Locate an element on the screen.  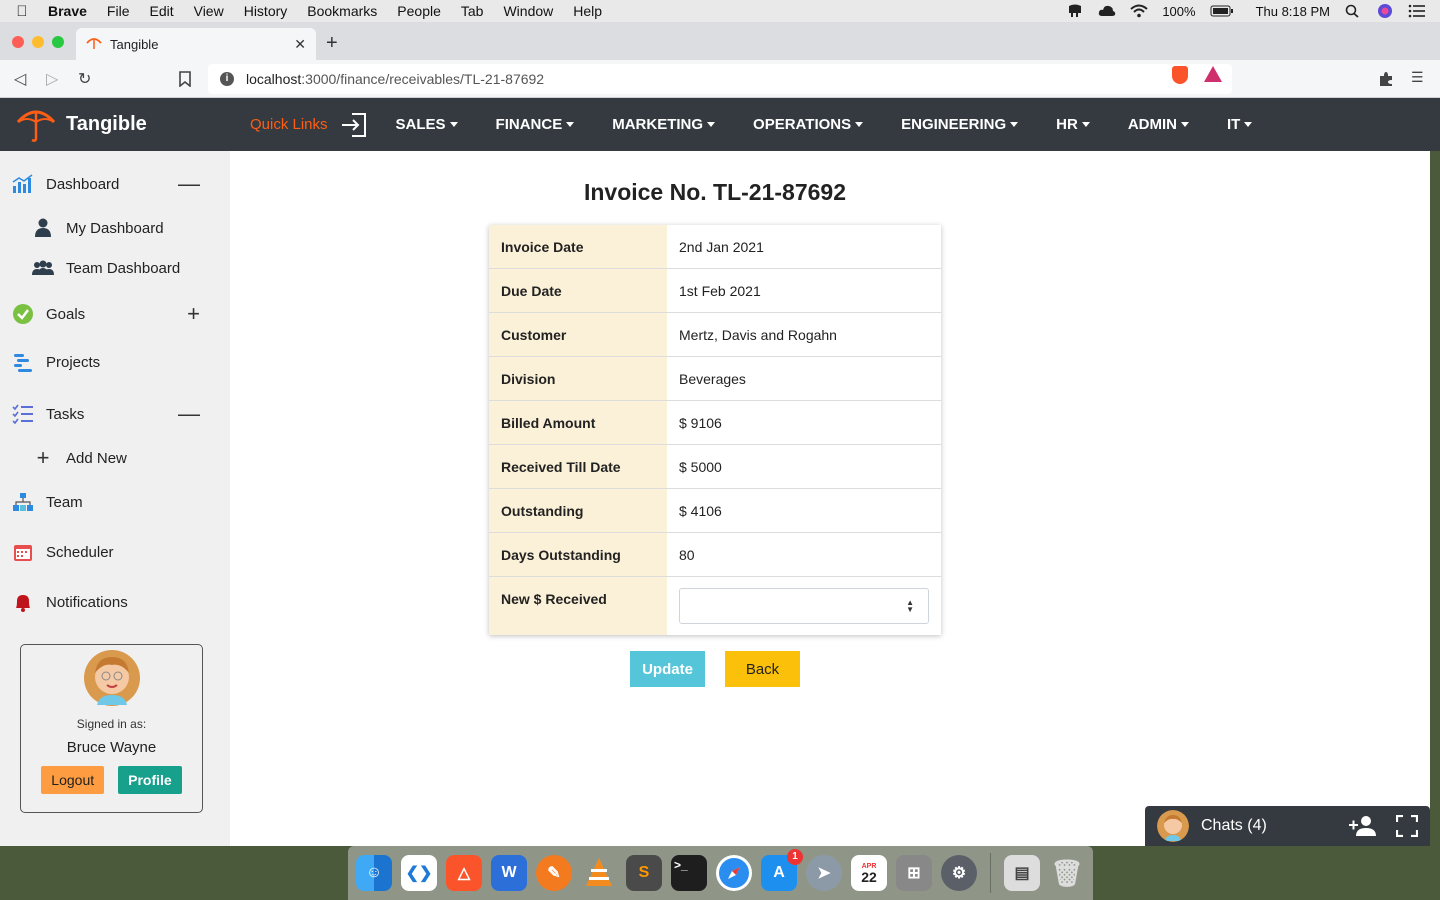
nav-sales: SALES is located at coordinates (427, 124).